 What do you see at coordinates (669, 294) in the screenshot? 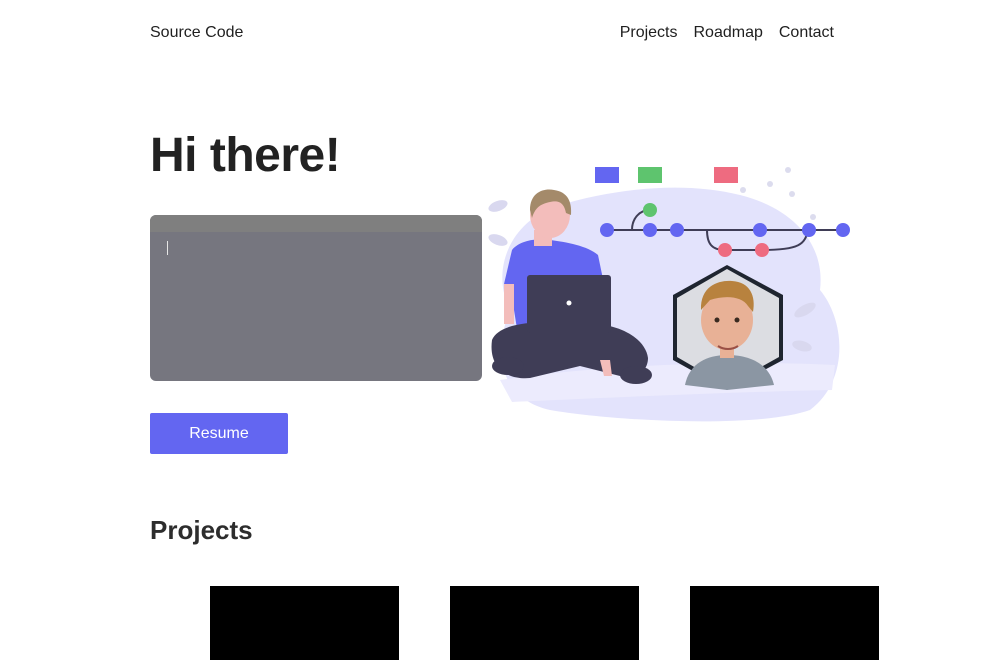
I see `hero-illustration` at bounding box center [669, 294].